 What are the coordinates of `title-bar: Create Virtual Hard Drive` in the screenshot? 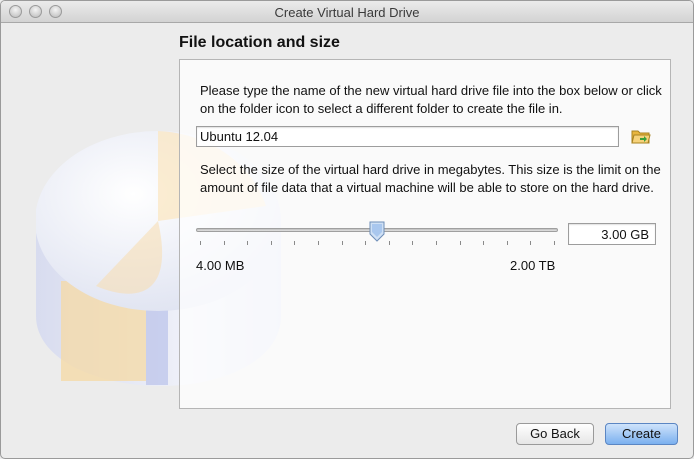 It's located at (347, 12).